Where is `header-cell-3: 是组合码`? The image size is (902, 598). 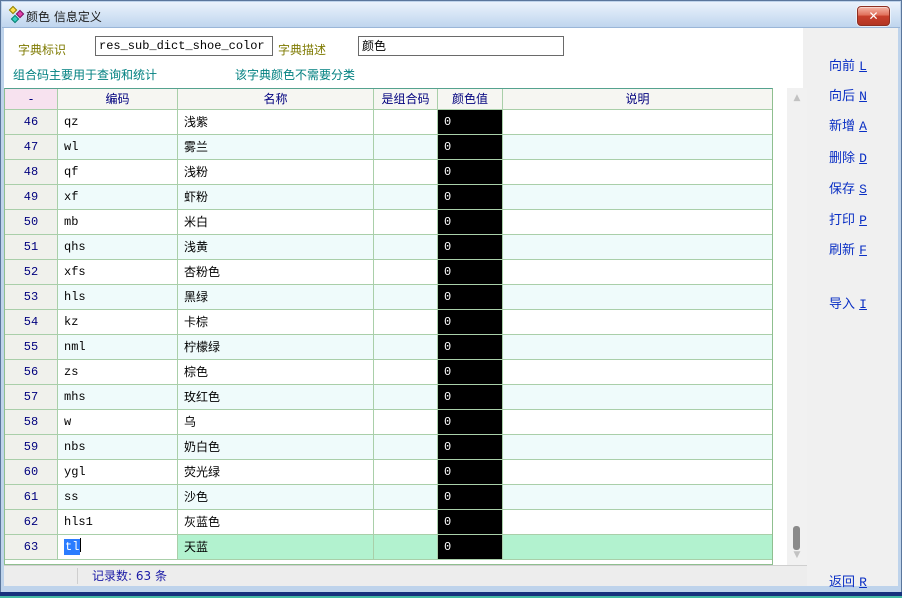 header-cell-3: 是组合码 is located at coordinates (406, 99).